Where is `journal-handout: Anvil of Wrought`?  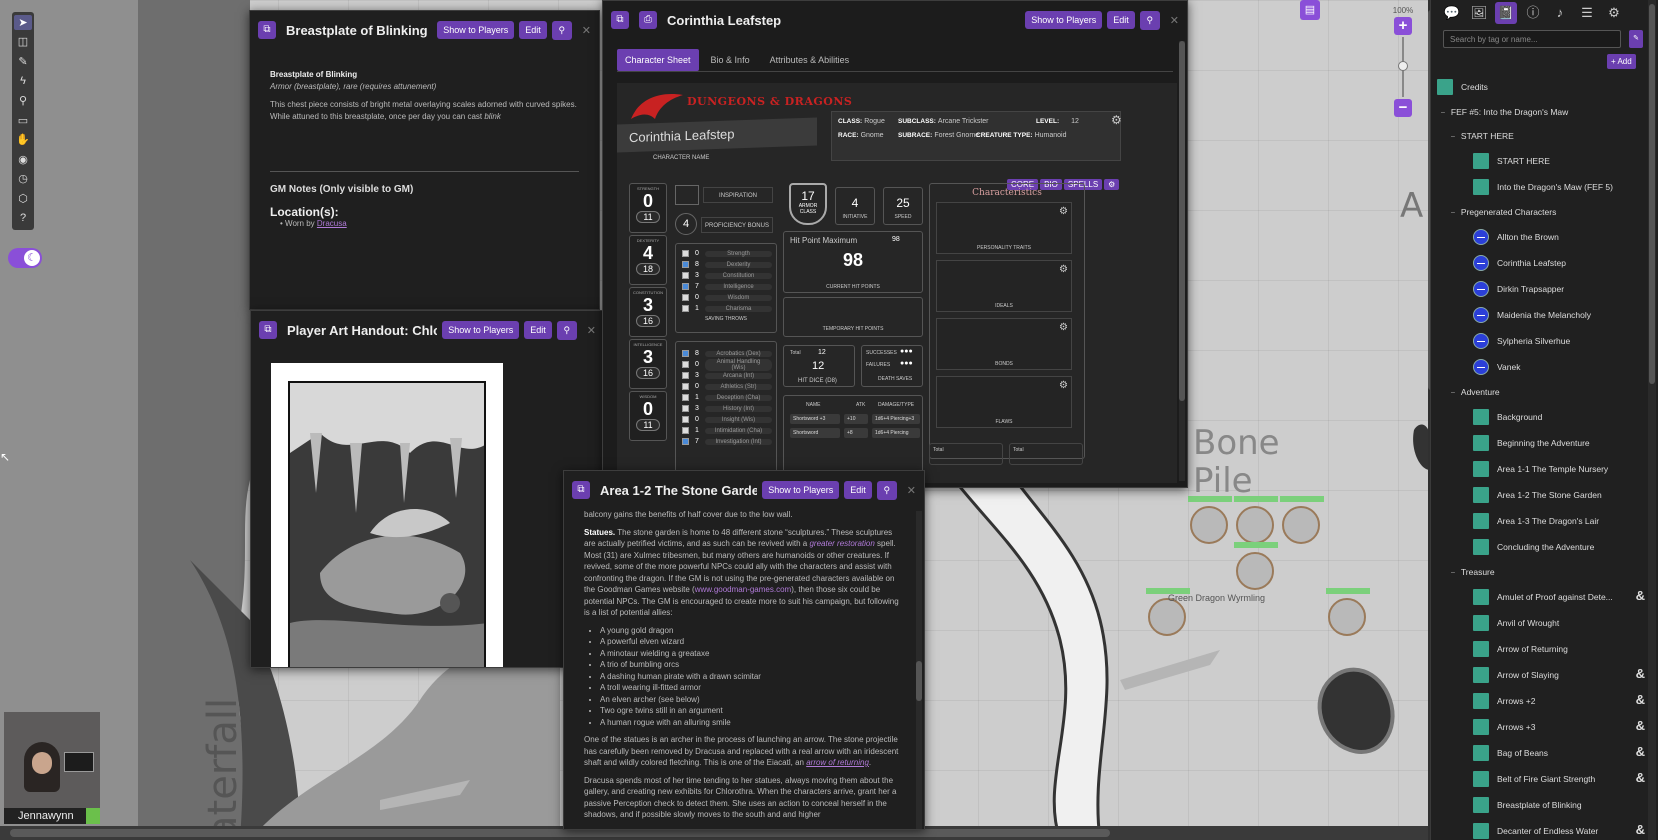 journal-handout: Anvil of Wrought is located at coordinates (1540, 623).